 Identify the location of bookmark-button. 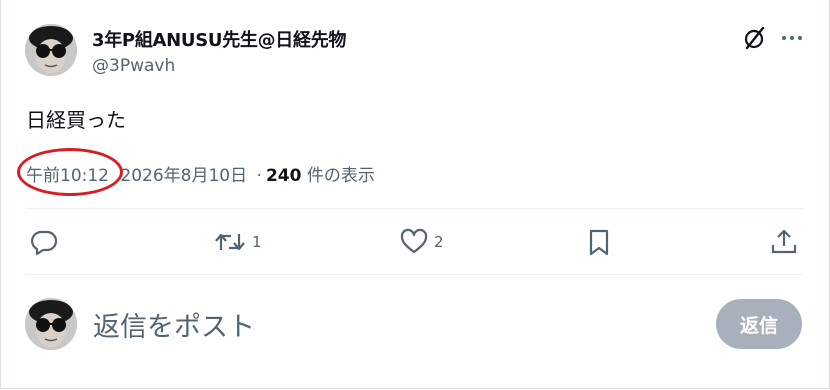
(599, 242).